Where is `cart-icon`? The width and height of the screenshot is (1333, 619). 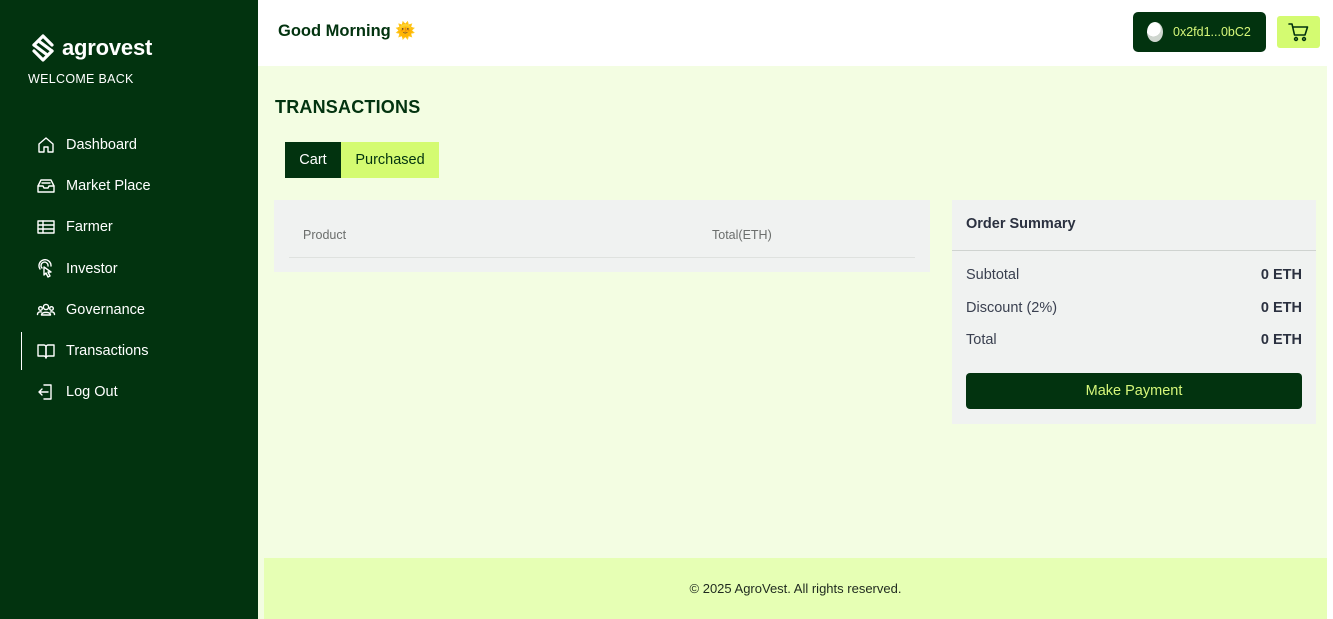
cart-icon is located at coordinates (1297, 32).